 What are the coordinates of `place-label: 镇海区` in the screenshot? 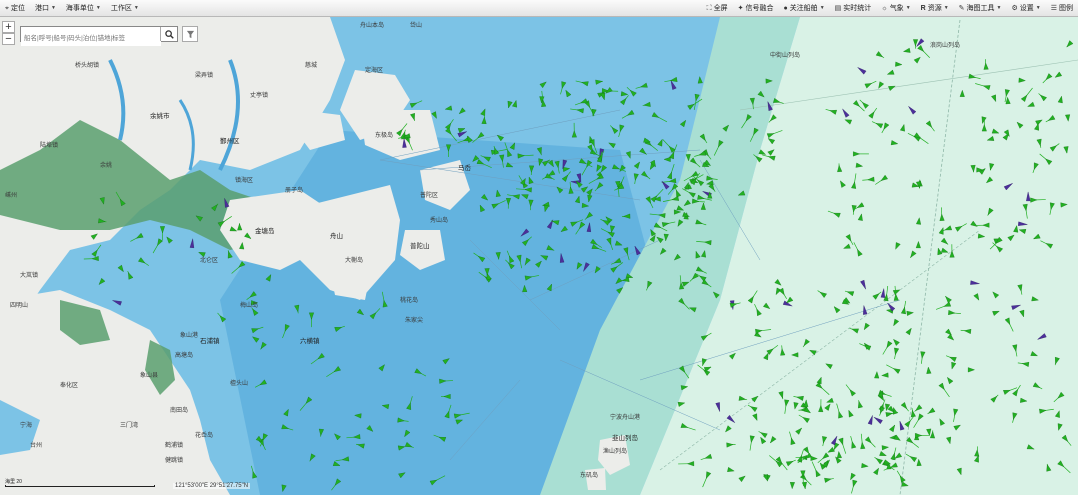 It's located at (244, 181).